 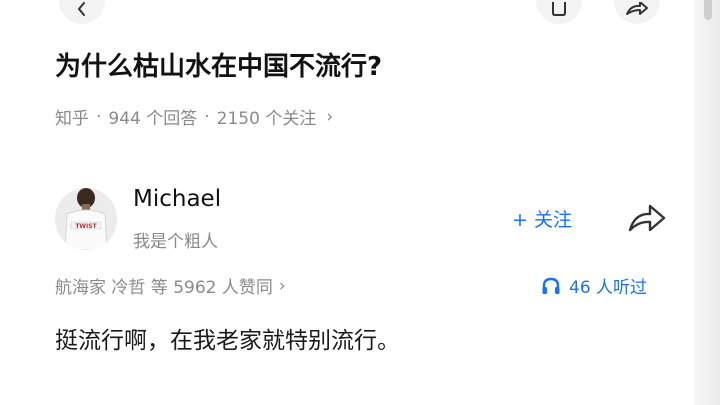 I want to click on answer-text: 挺流行啊，在我老家就特别流行。, so click(x=227, y=341).